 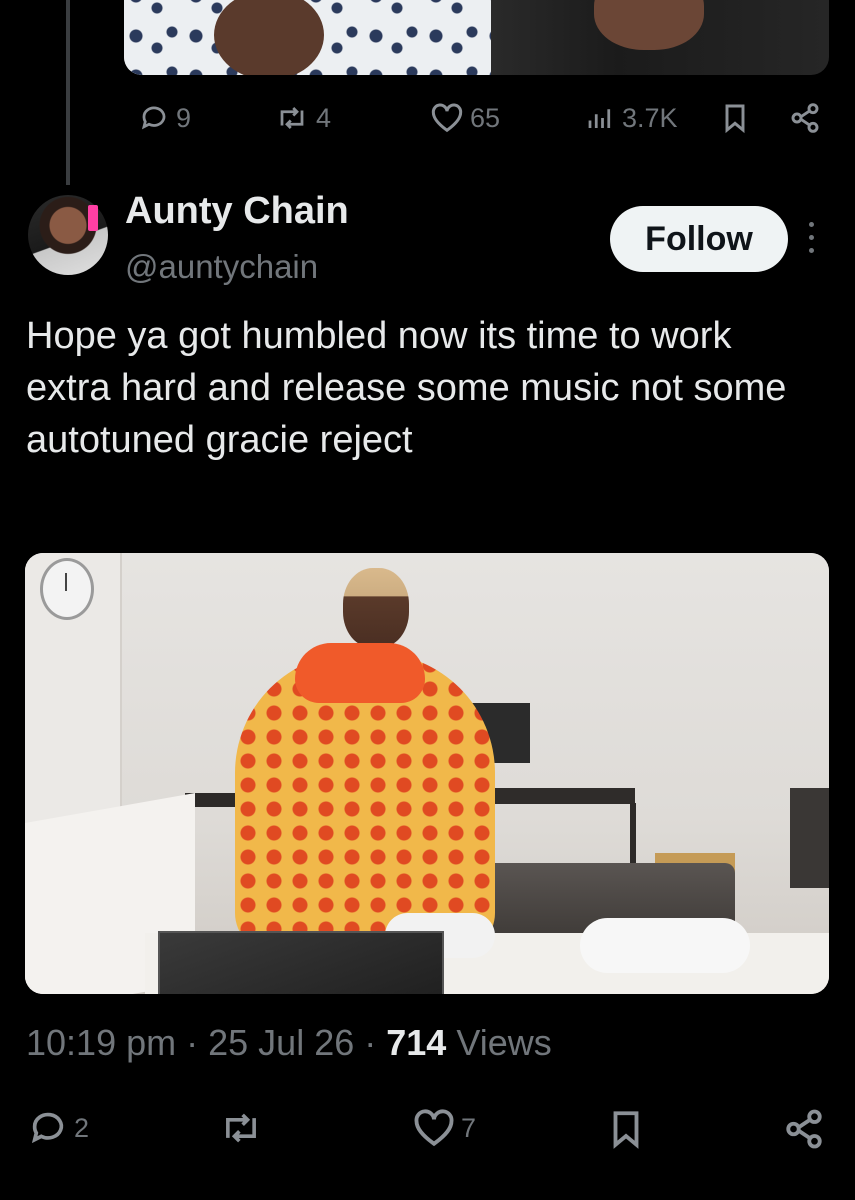 I want to click on reply-button: 9, so click(x=164, y=118).